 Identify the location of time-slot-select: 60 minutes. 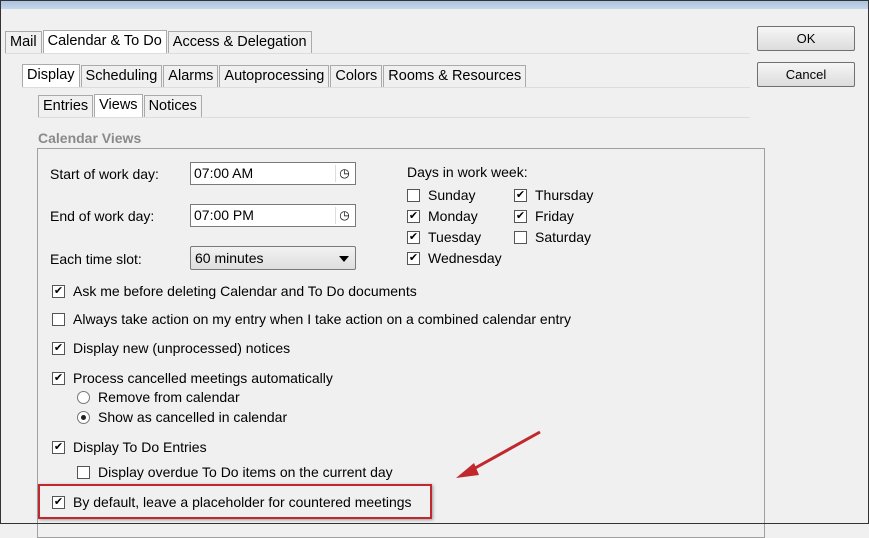
(273, 258).